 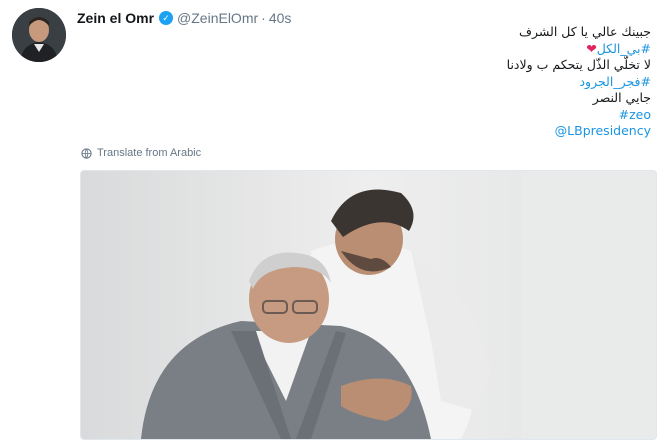 What do you see at coordinates (86, 153) in the screenshot?
I see `globe-icon` at bounding box center [86, 153].